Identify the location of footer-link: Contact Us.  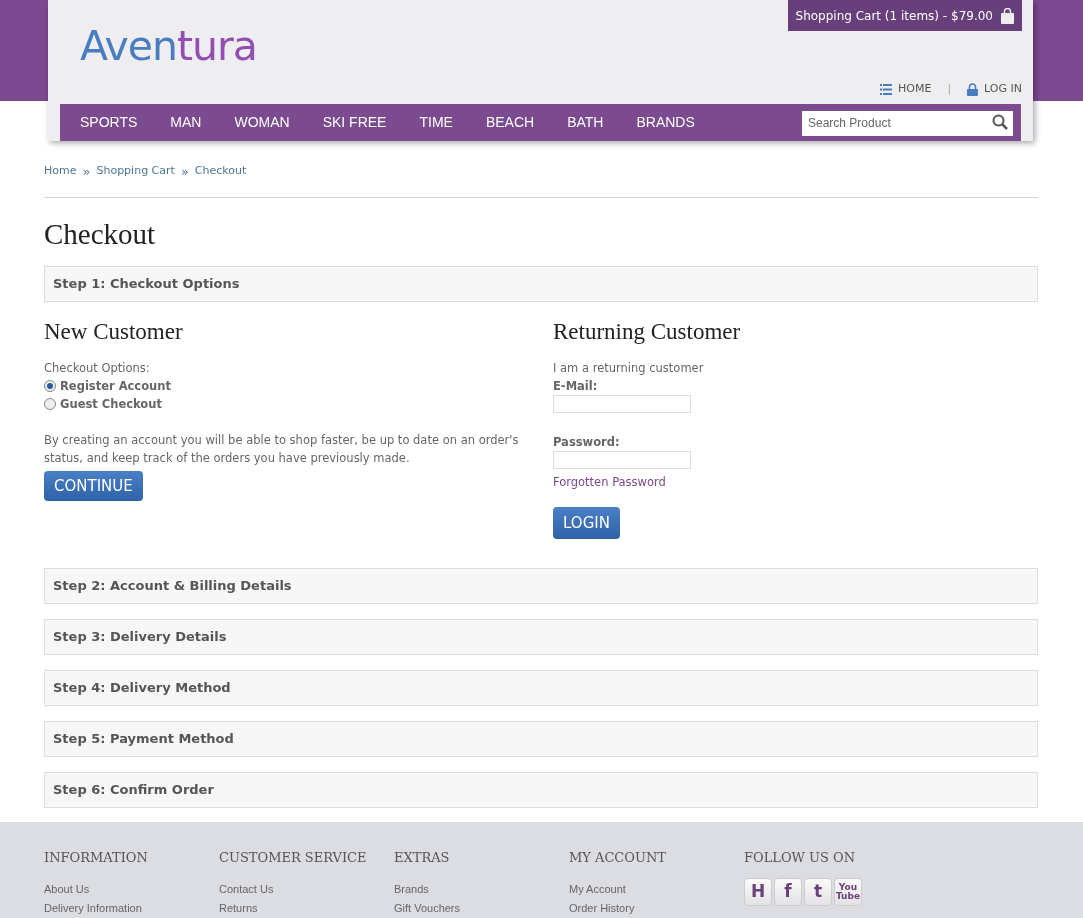
(306, 889).